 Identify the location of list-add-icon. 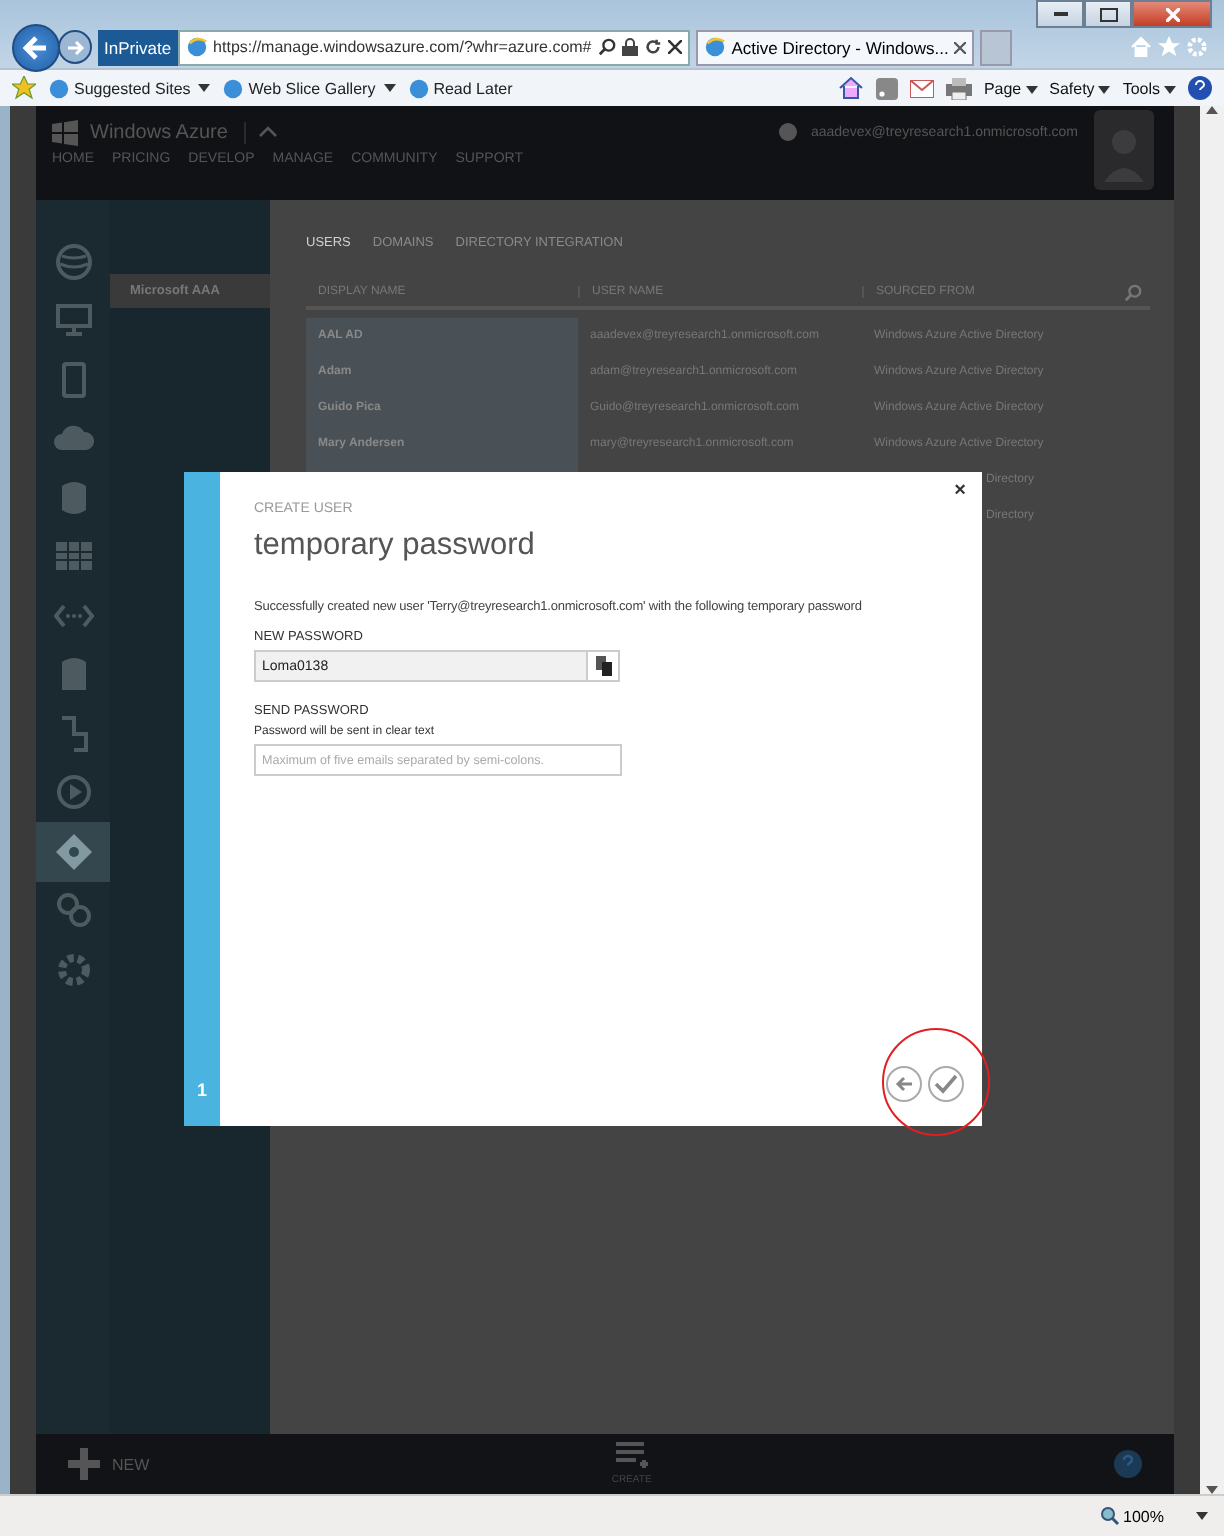
(631, 1456).